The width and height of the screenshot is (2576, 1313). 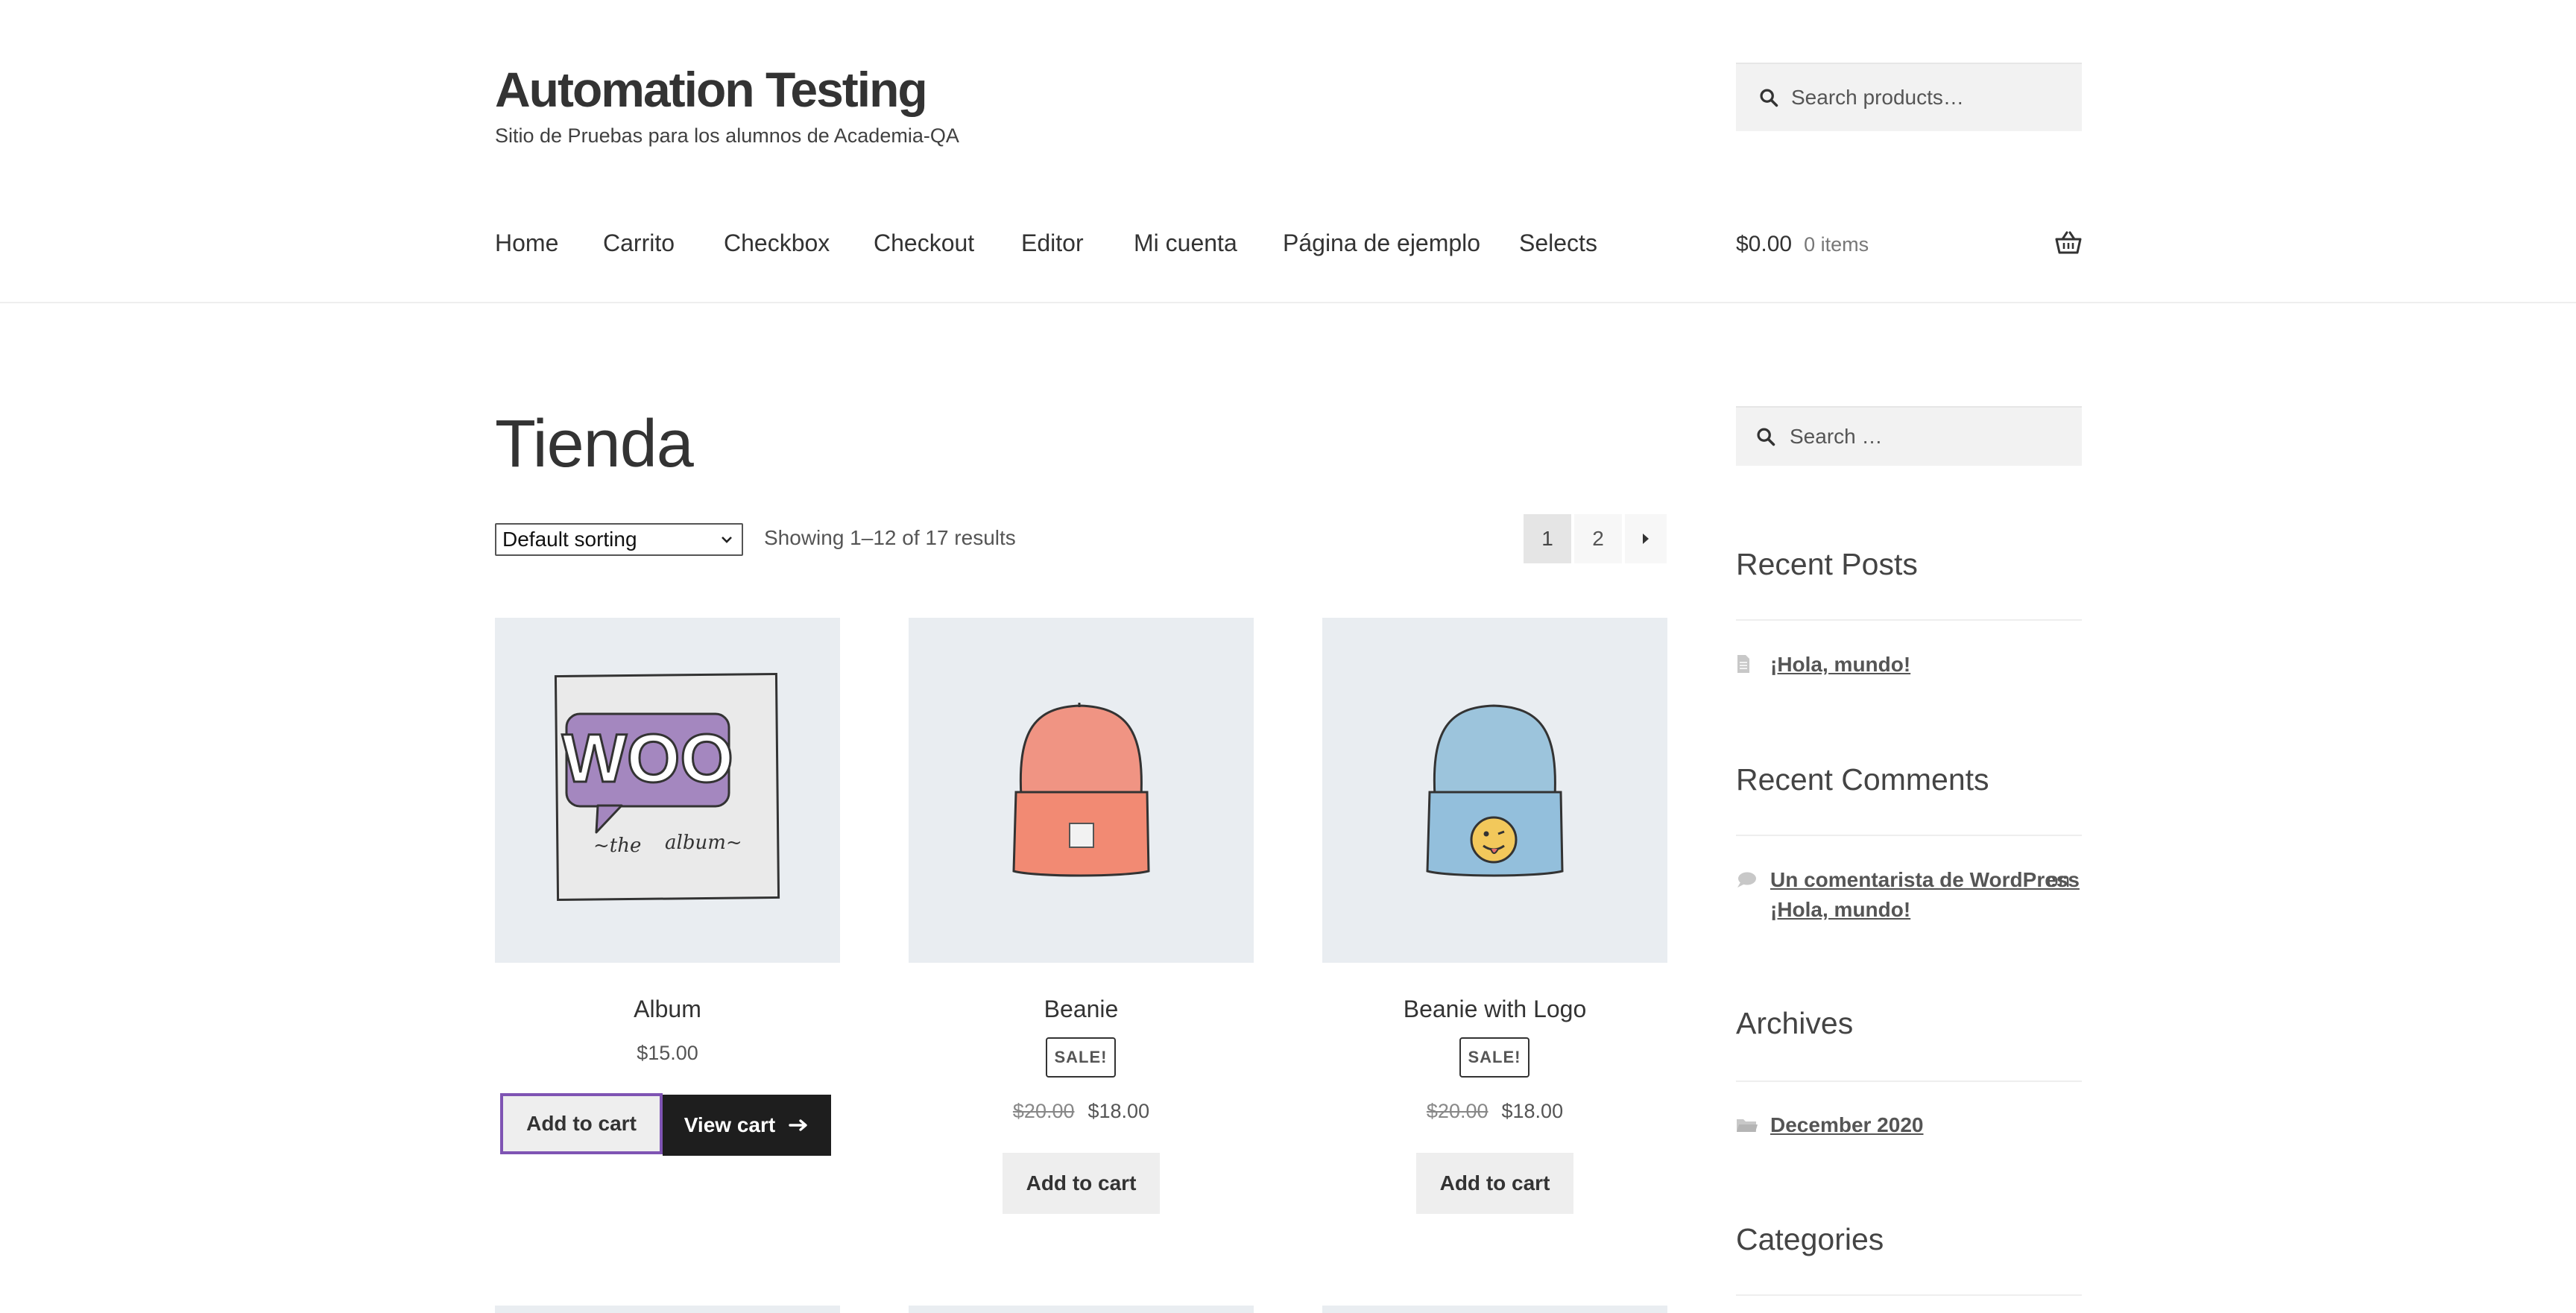 What do you see at coordinates (647, 759) in the screenshot?
I see `svg-text: WOO` at bounding box center [647, 759].